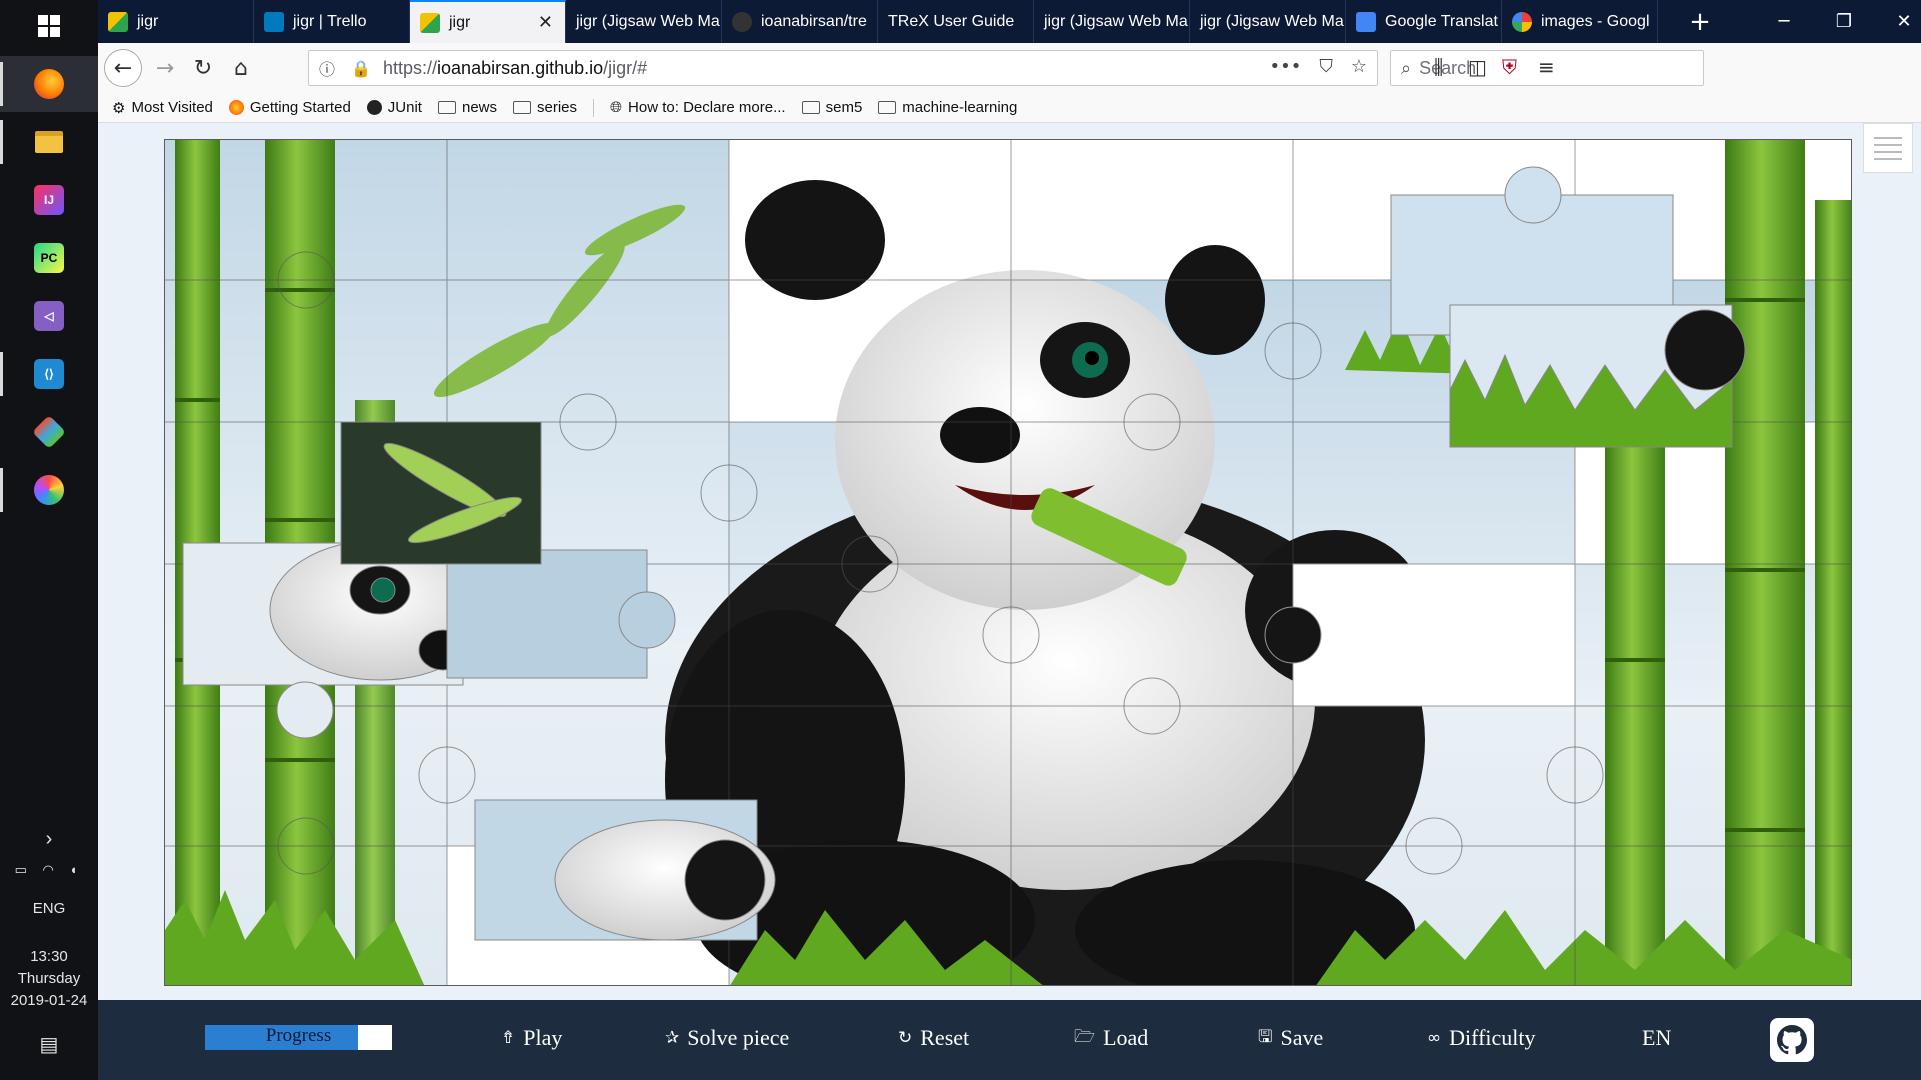  I want to click on start-button, so click(49, 26).